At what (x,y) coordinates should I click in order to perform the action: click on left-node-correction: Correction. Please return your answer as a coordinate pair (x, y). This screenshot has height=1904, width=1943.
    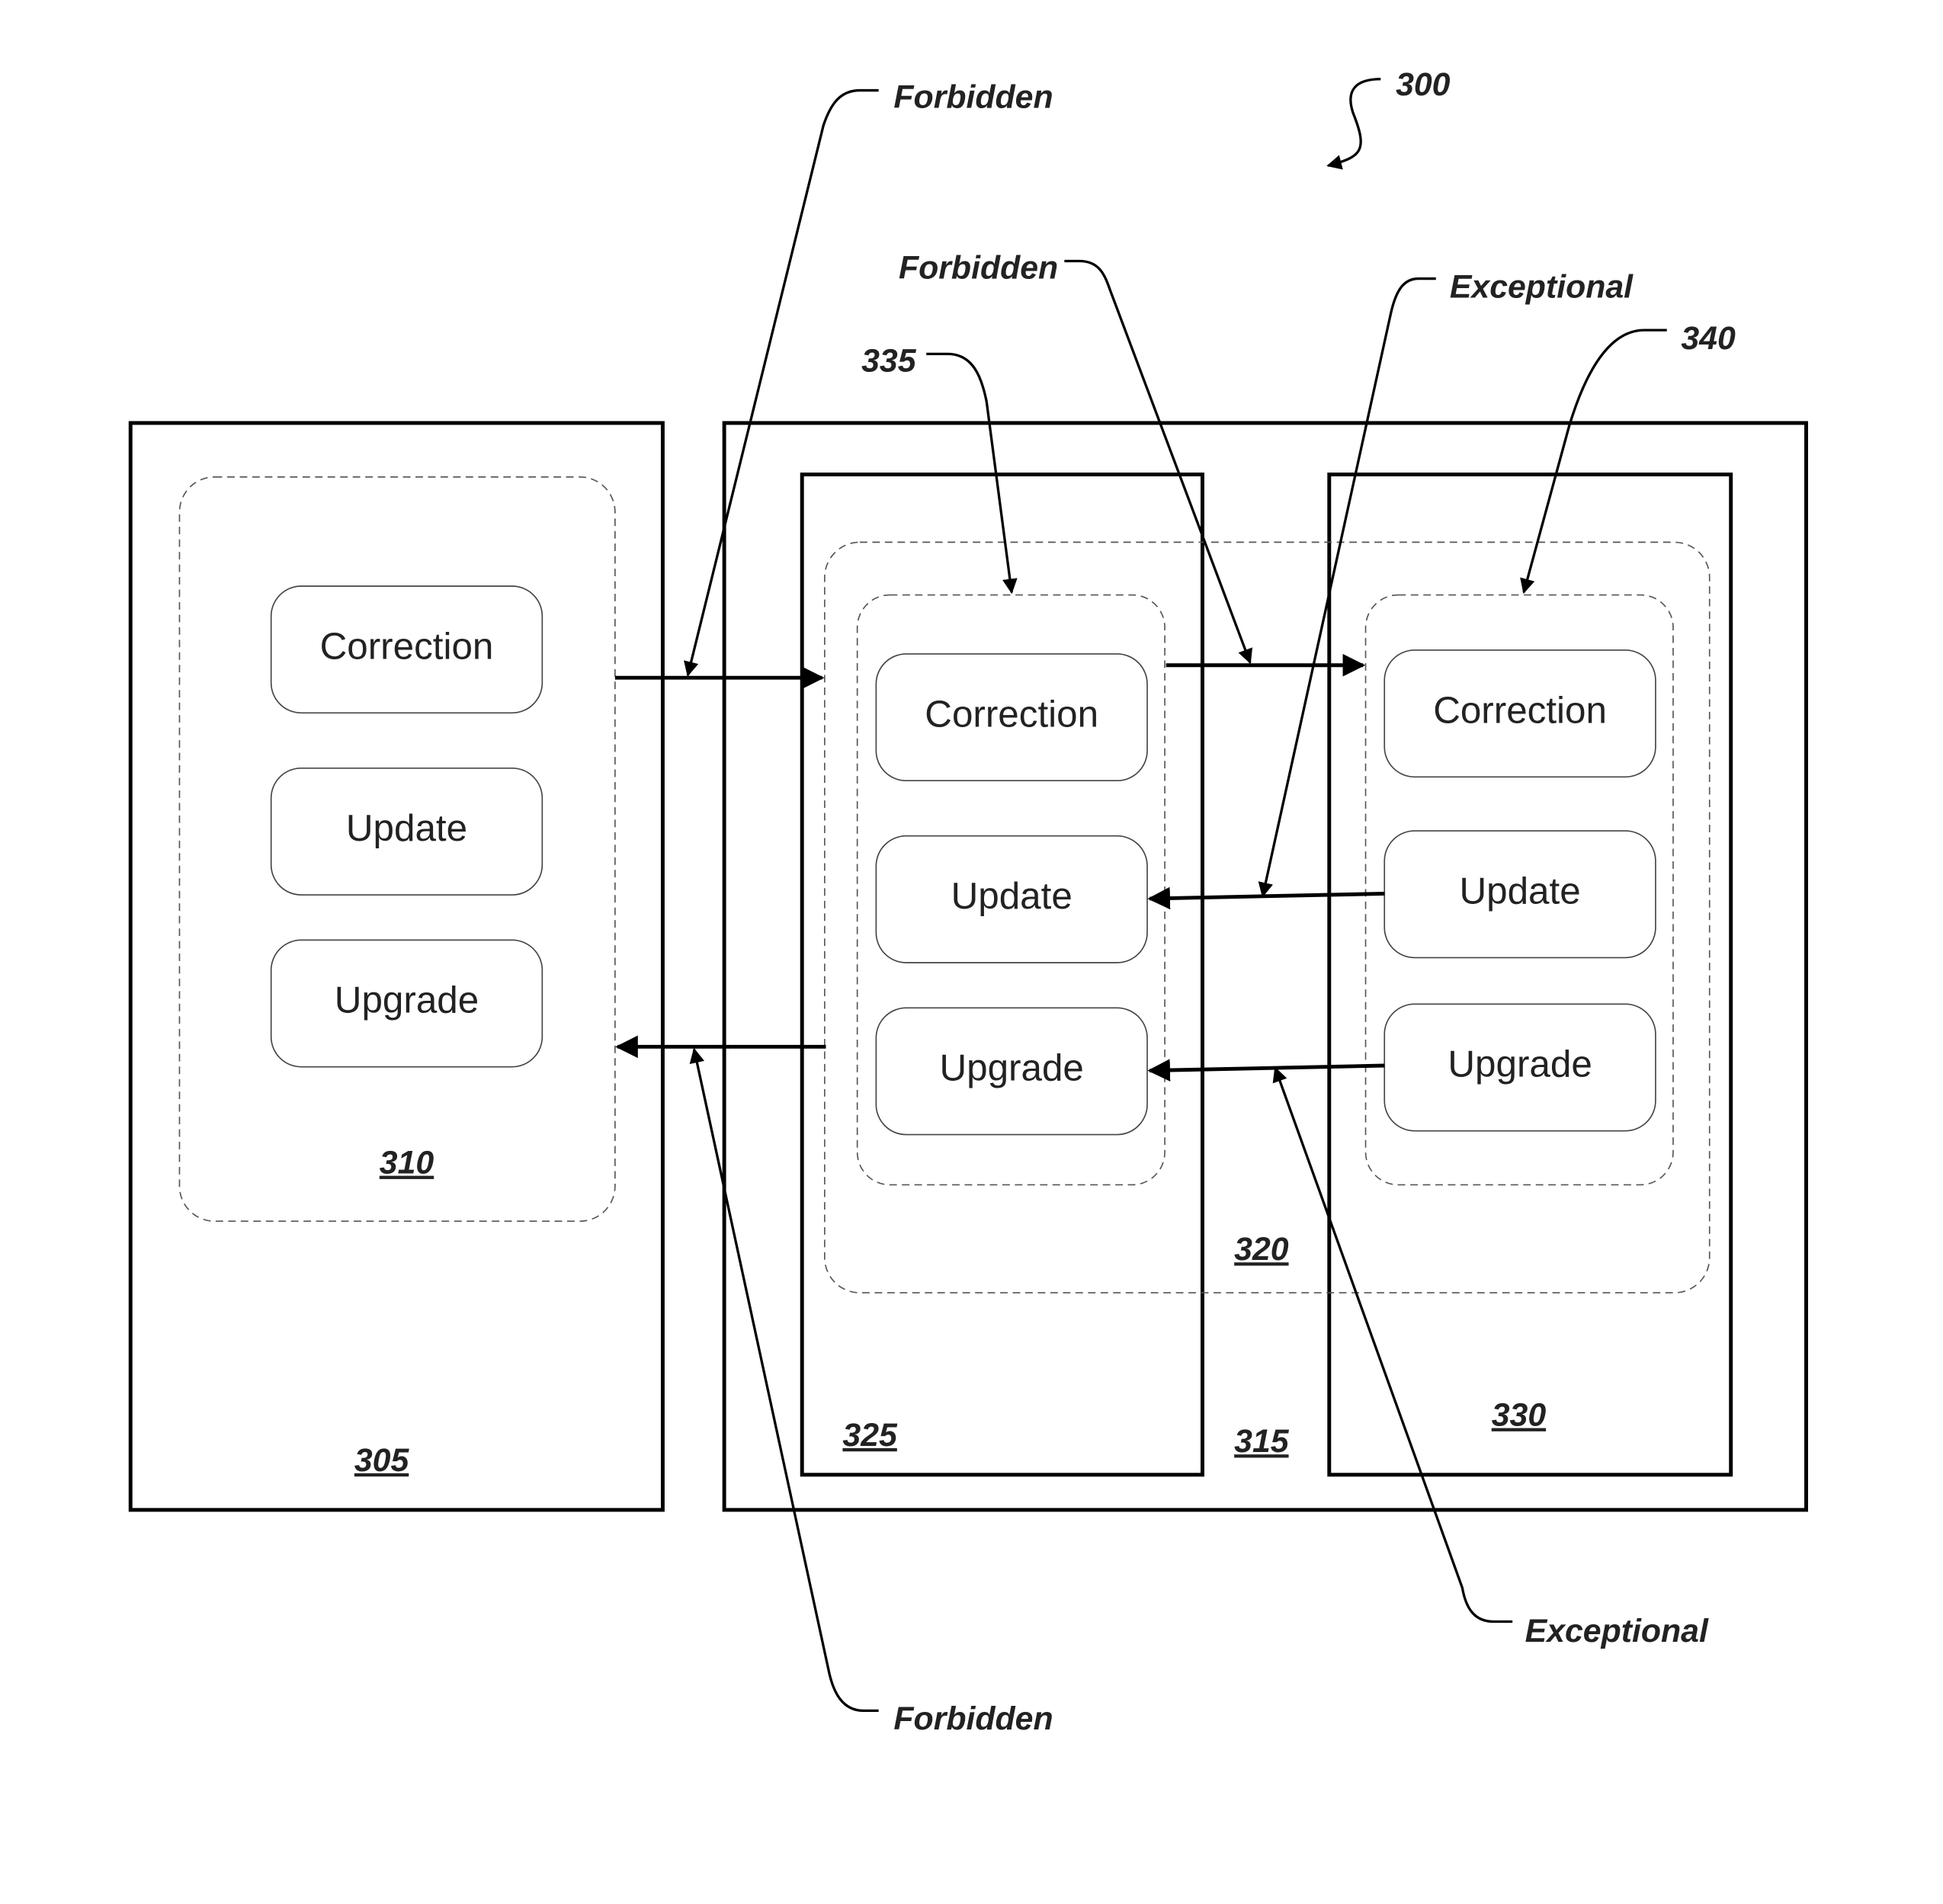
    Looking at the image, I should click on (407, 649).